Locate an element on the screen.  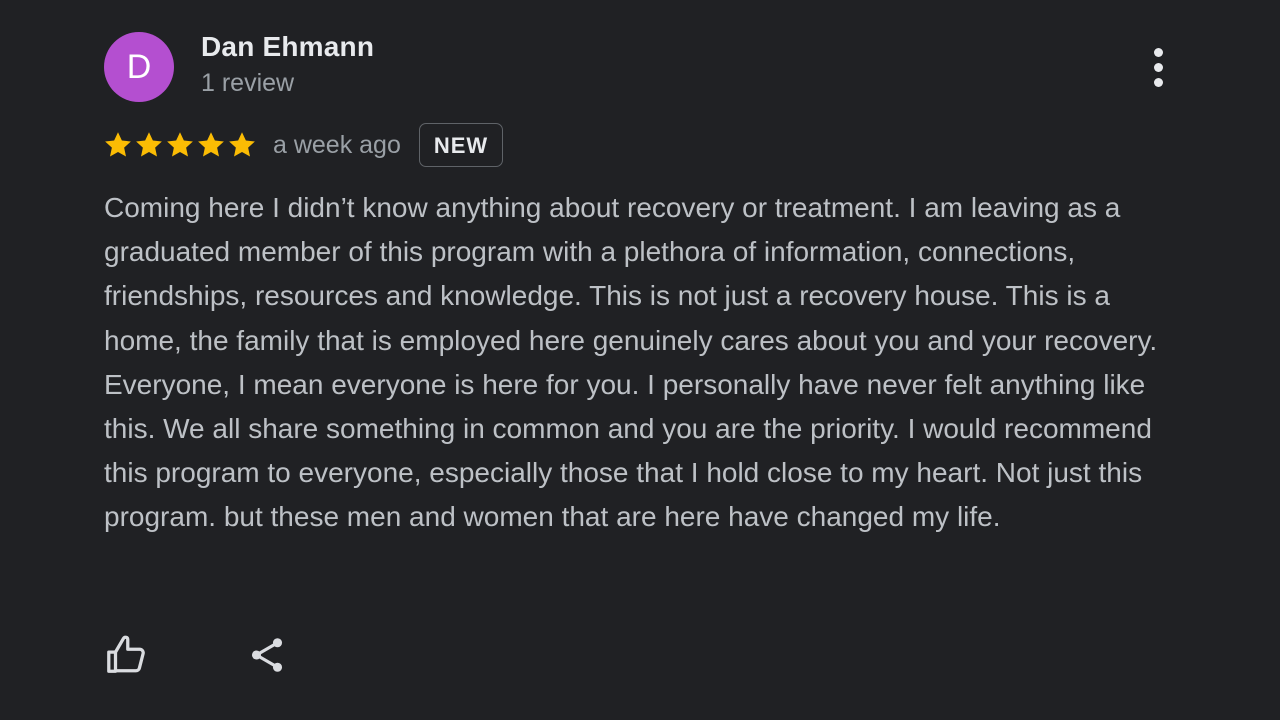
more-vert-icon is located at coordinates (1158, 52).